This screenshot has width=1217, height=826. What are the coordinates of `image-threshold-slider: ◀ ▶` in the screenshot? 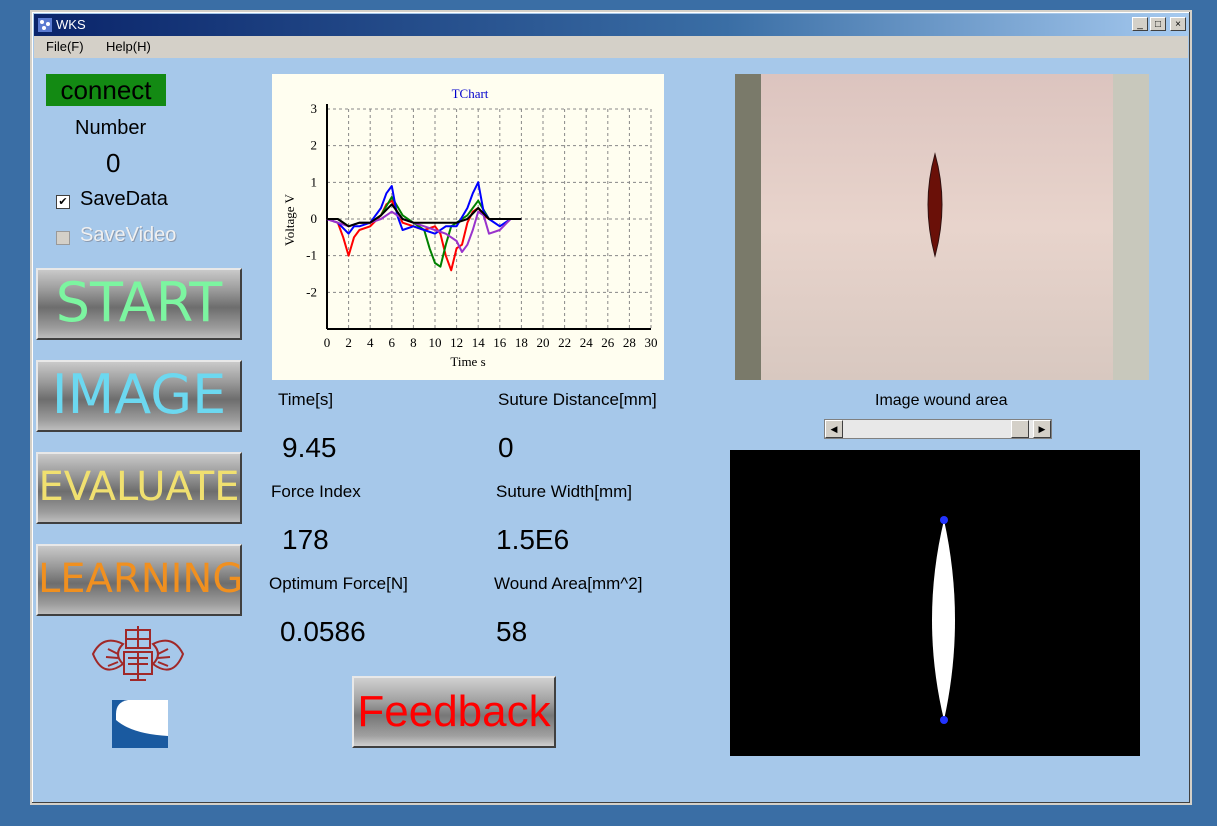 It's located at (938, 429).